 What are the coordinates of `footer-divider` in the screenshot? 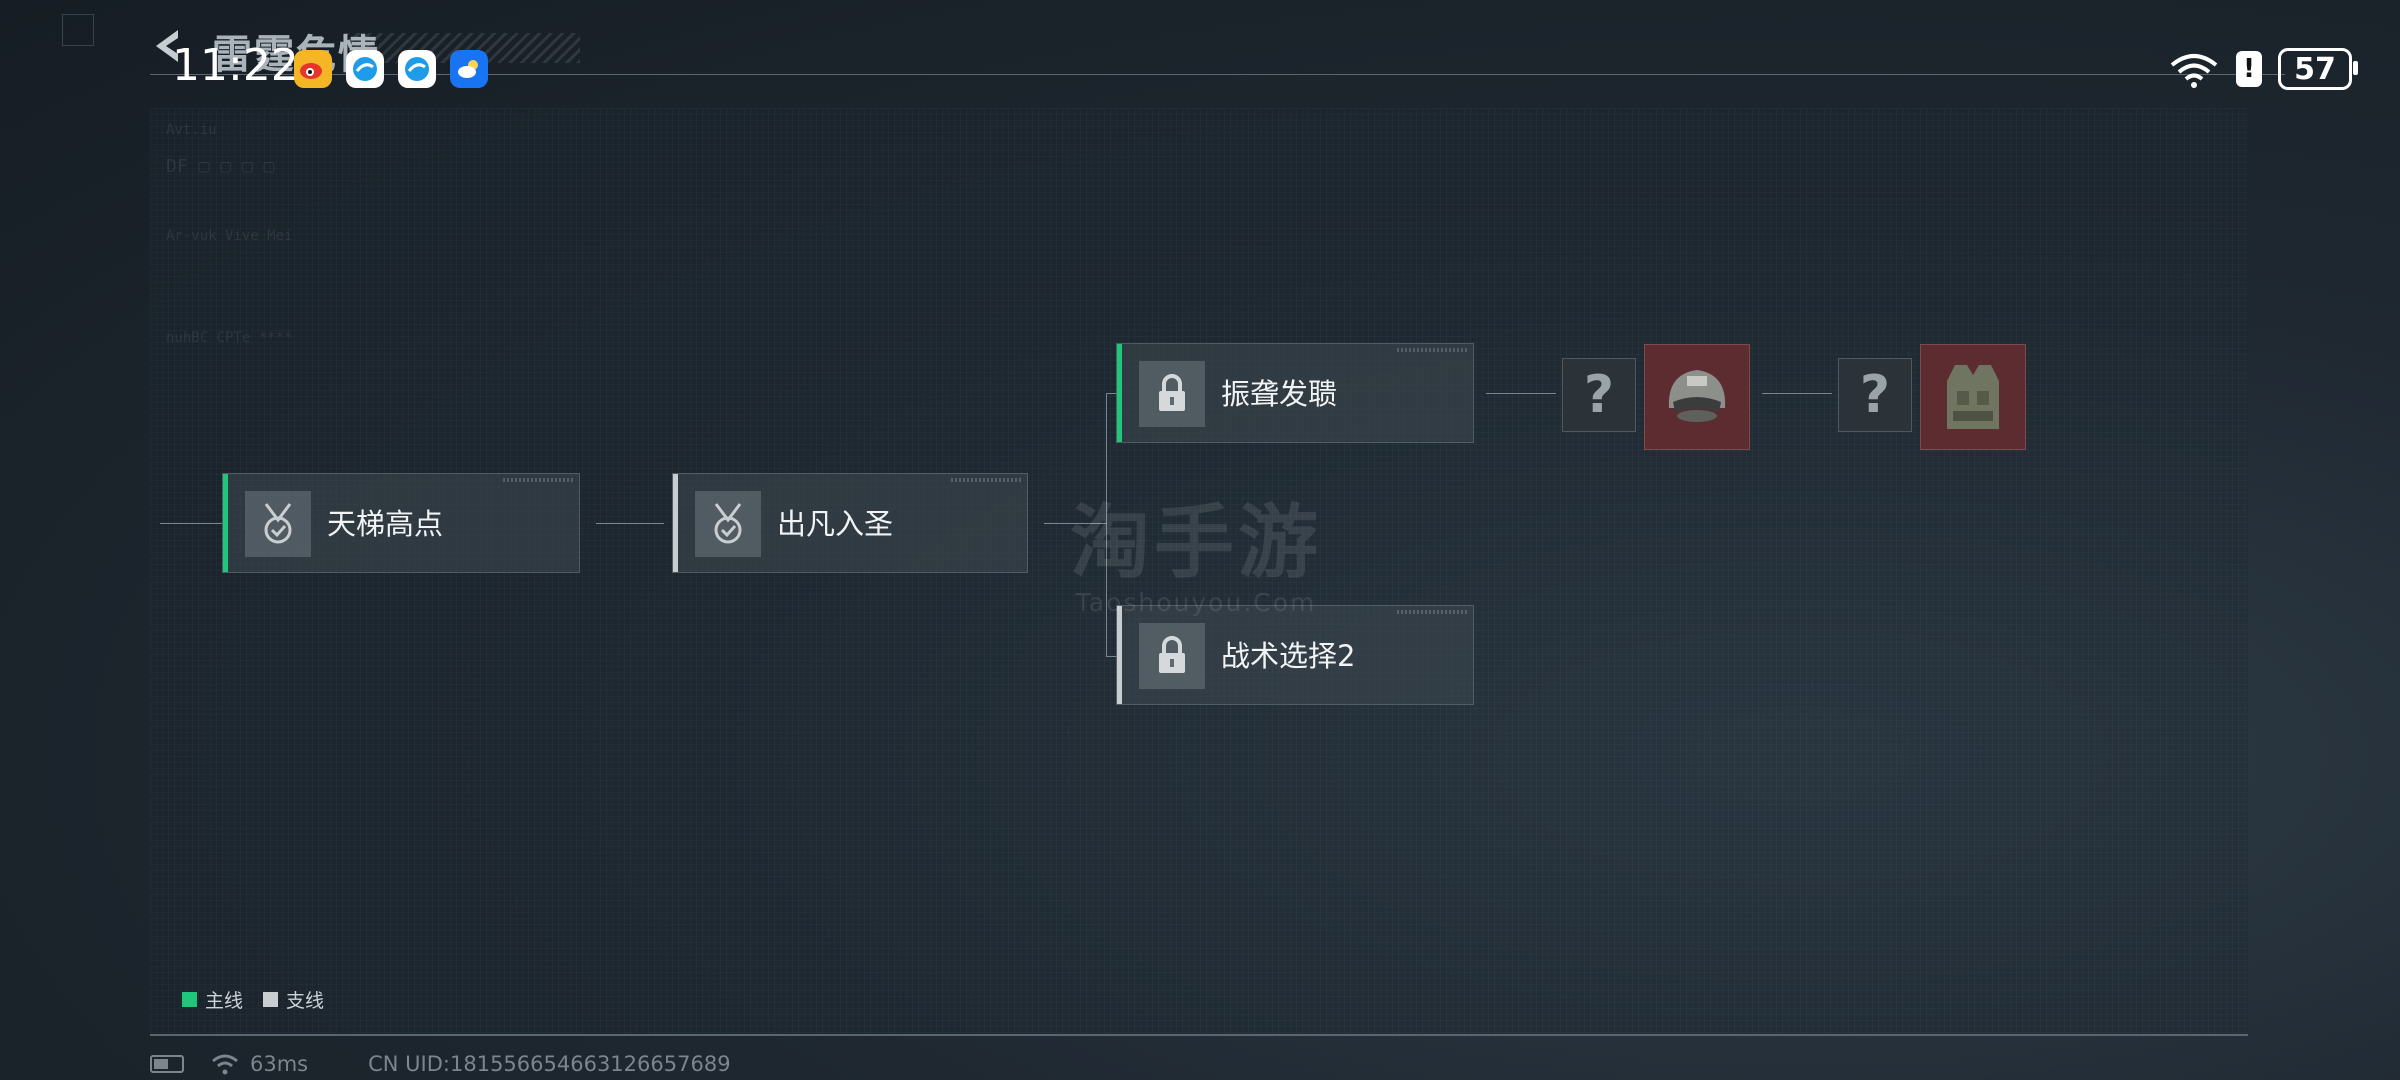 It's located at (1199, 1035).